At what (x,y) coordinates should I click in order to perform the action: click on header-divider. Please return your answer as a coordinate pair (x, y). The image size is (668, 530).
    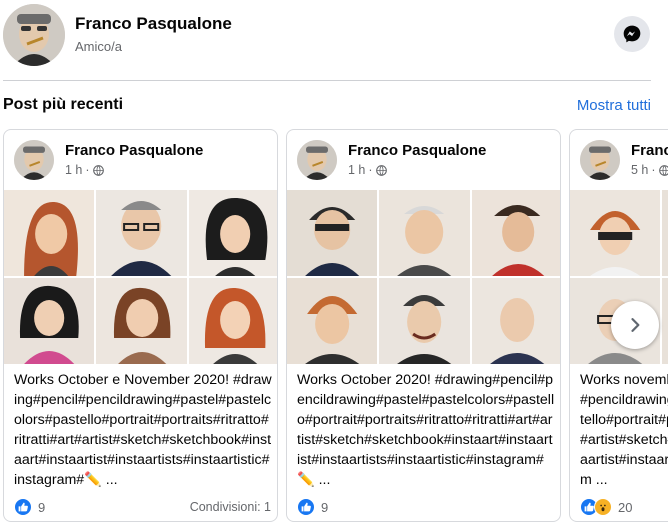
    Looking at the image, I should click on (327, 80).